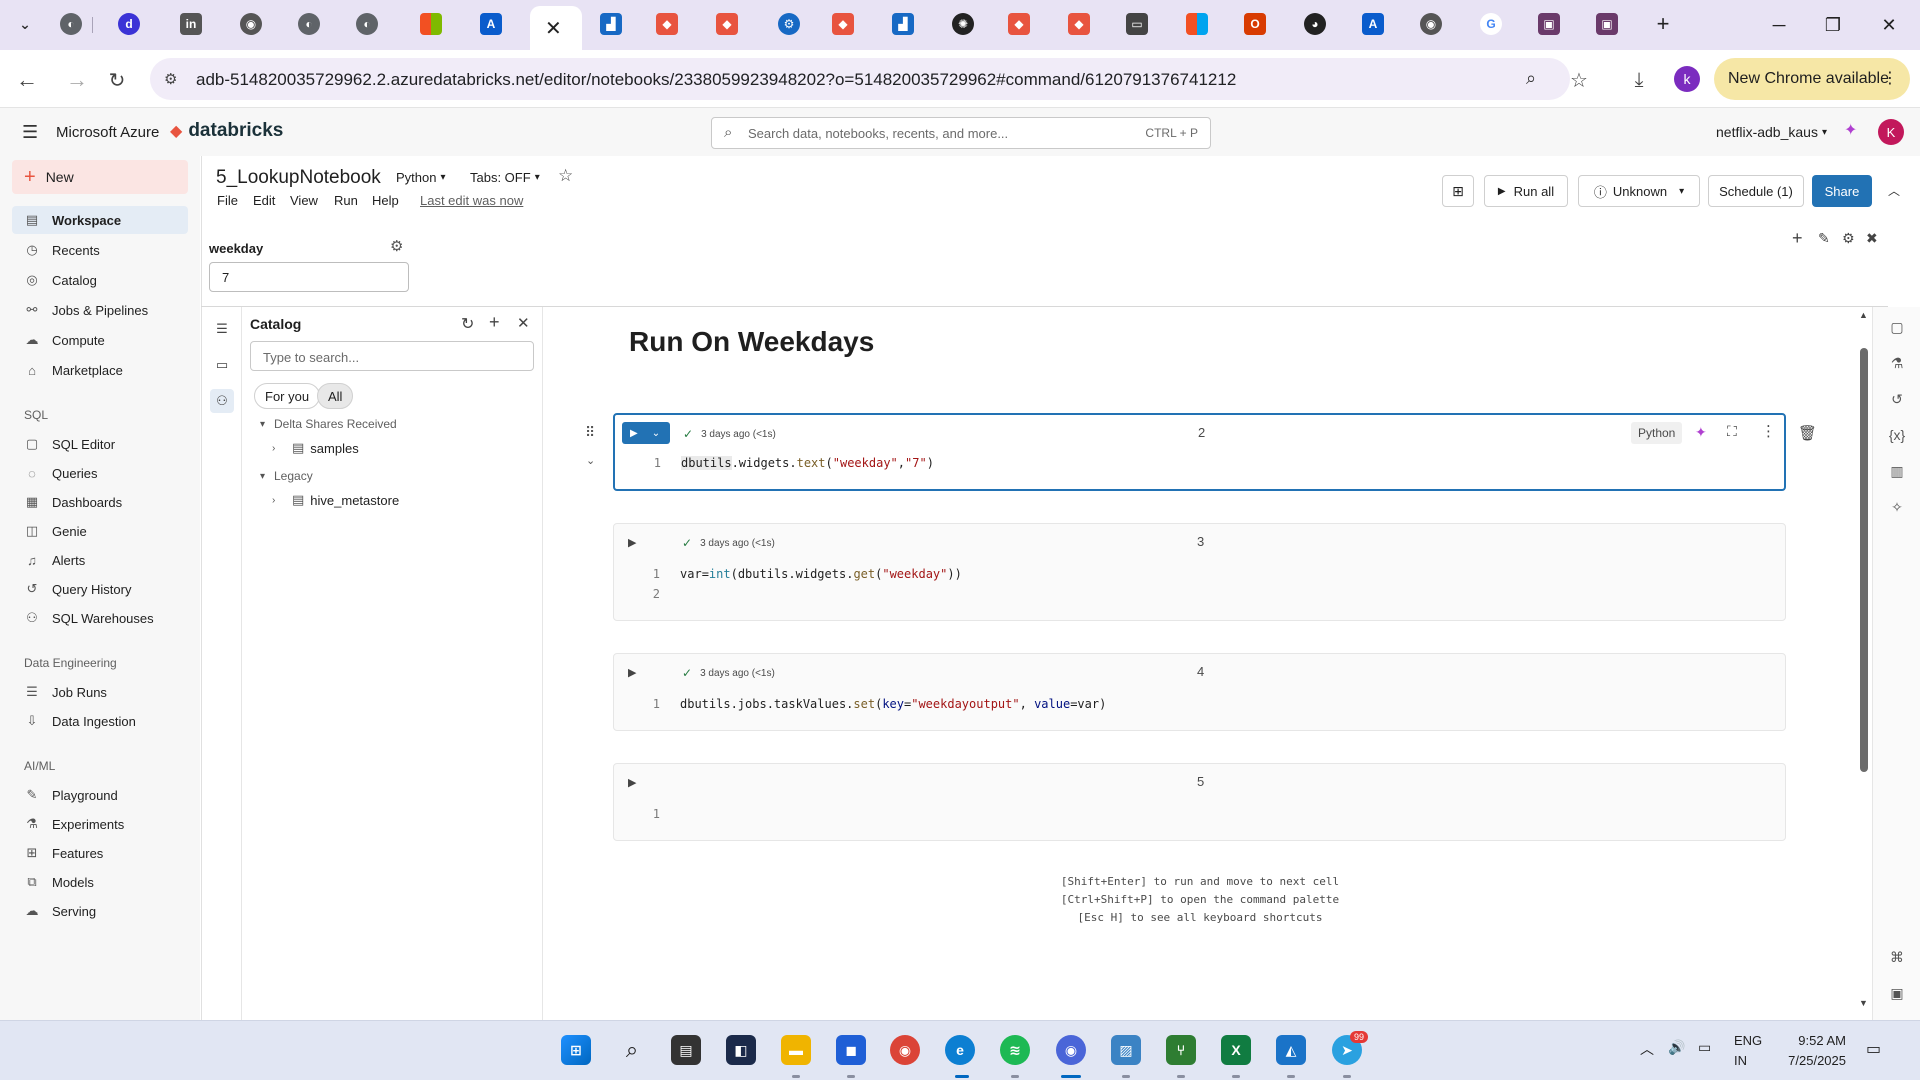  What do you see at coordinates (657, 594) in the screenshot?
I see `code-line: 2` at bounding box center [657, 594].